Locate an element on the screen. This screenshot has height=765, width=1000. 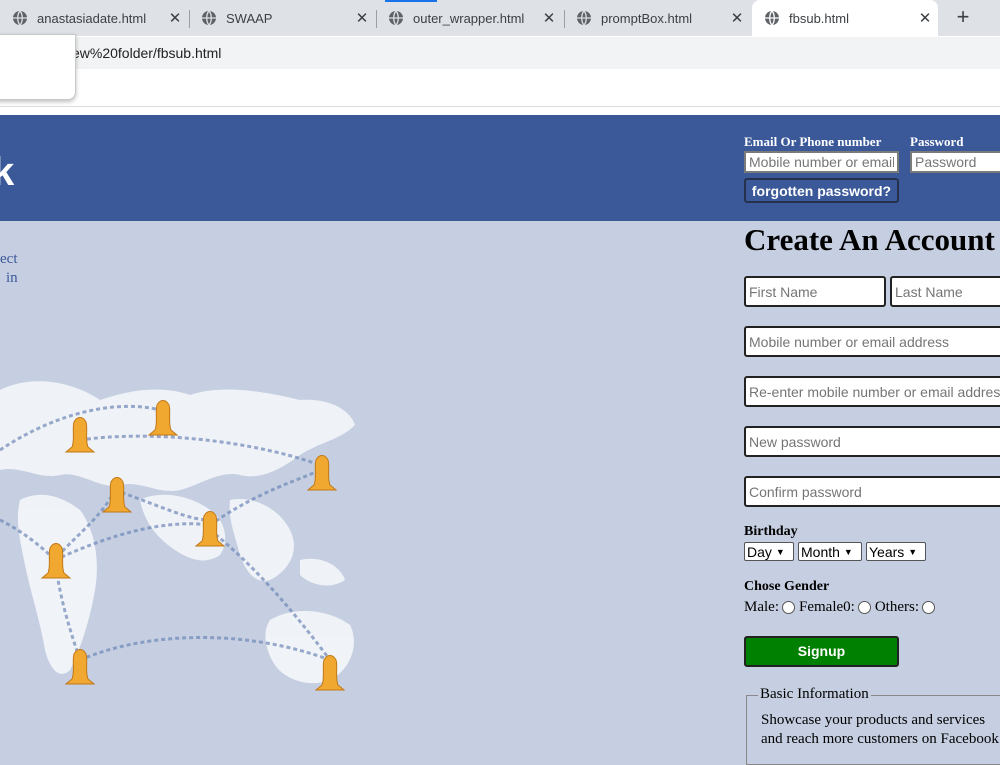
email-label: Email Or Phone number is located at coordinates (813, 141).